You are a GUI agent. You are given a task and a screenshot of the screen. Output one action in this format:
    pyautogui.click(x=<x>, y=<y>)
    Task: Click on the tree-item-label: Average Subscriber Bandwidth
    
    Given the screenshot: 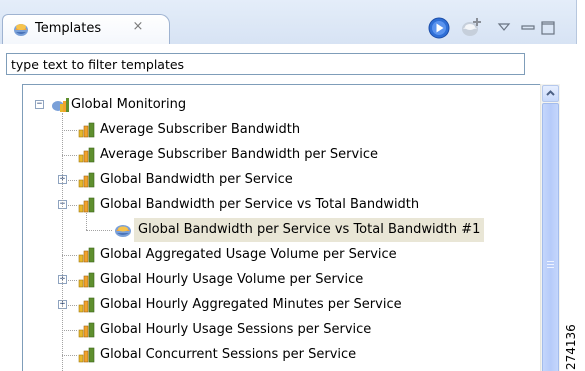 What is the action you would take?
    pyautogui.click(x=200, y=129)
    